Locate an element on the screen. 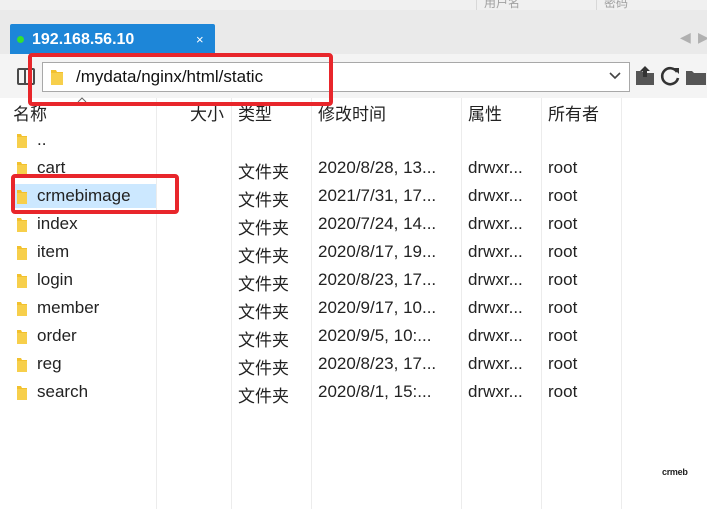 This screenshot has width=707, height=509. file-list-header: 名称 大小 类型 修改时间 属性 所有者 is located at coordinates (353, 111).